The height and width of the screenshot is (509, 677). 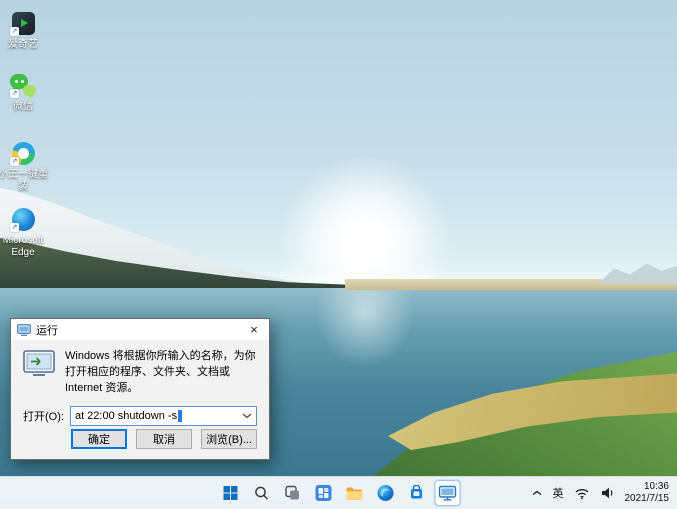 I want to click on edge-icon: ↗, so click(x=23, y=219).